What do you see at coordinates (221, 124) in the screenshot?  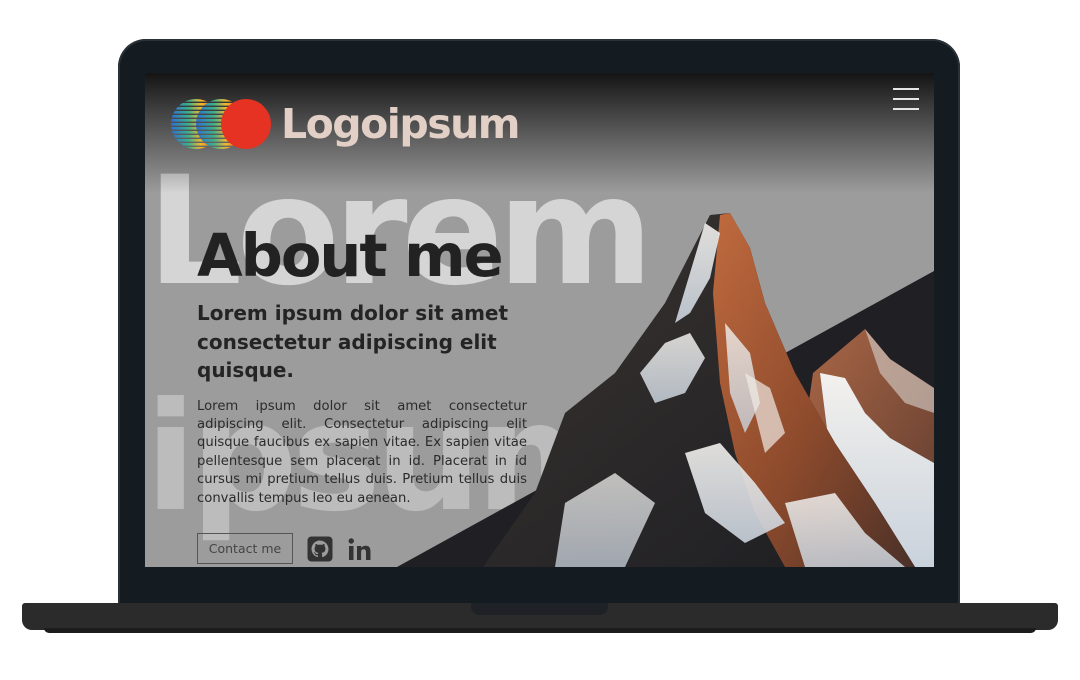 I see `logo-mark-icon` at bounding box center [221, 124].